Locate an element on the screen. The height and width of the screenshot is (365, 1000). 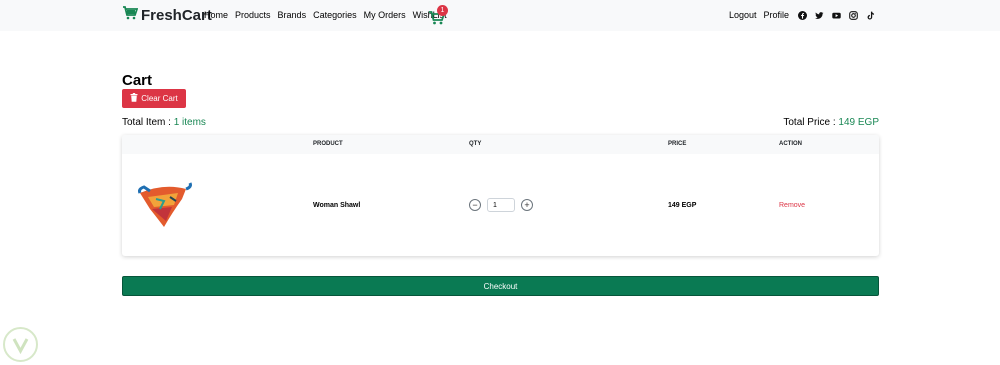
clear-cart-button: Clear Cart is located at coordinates (154, 98).